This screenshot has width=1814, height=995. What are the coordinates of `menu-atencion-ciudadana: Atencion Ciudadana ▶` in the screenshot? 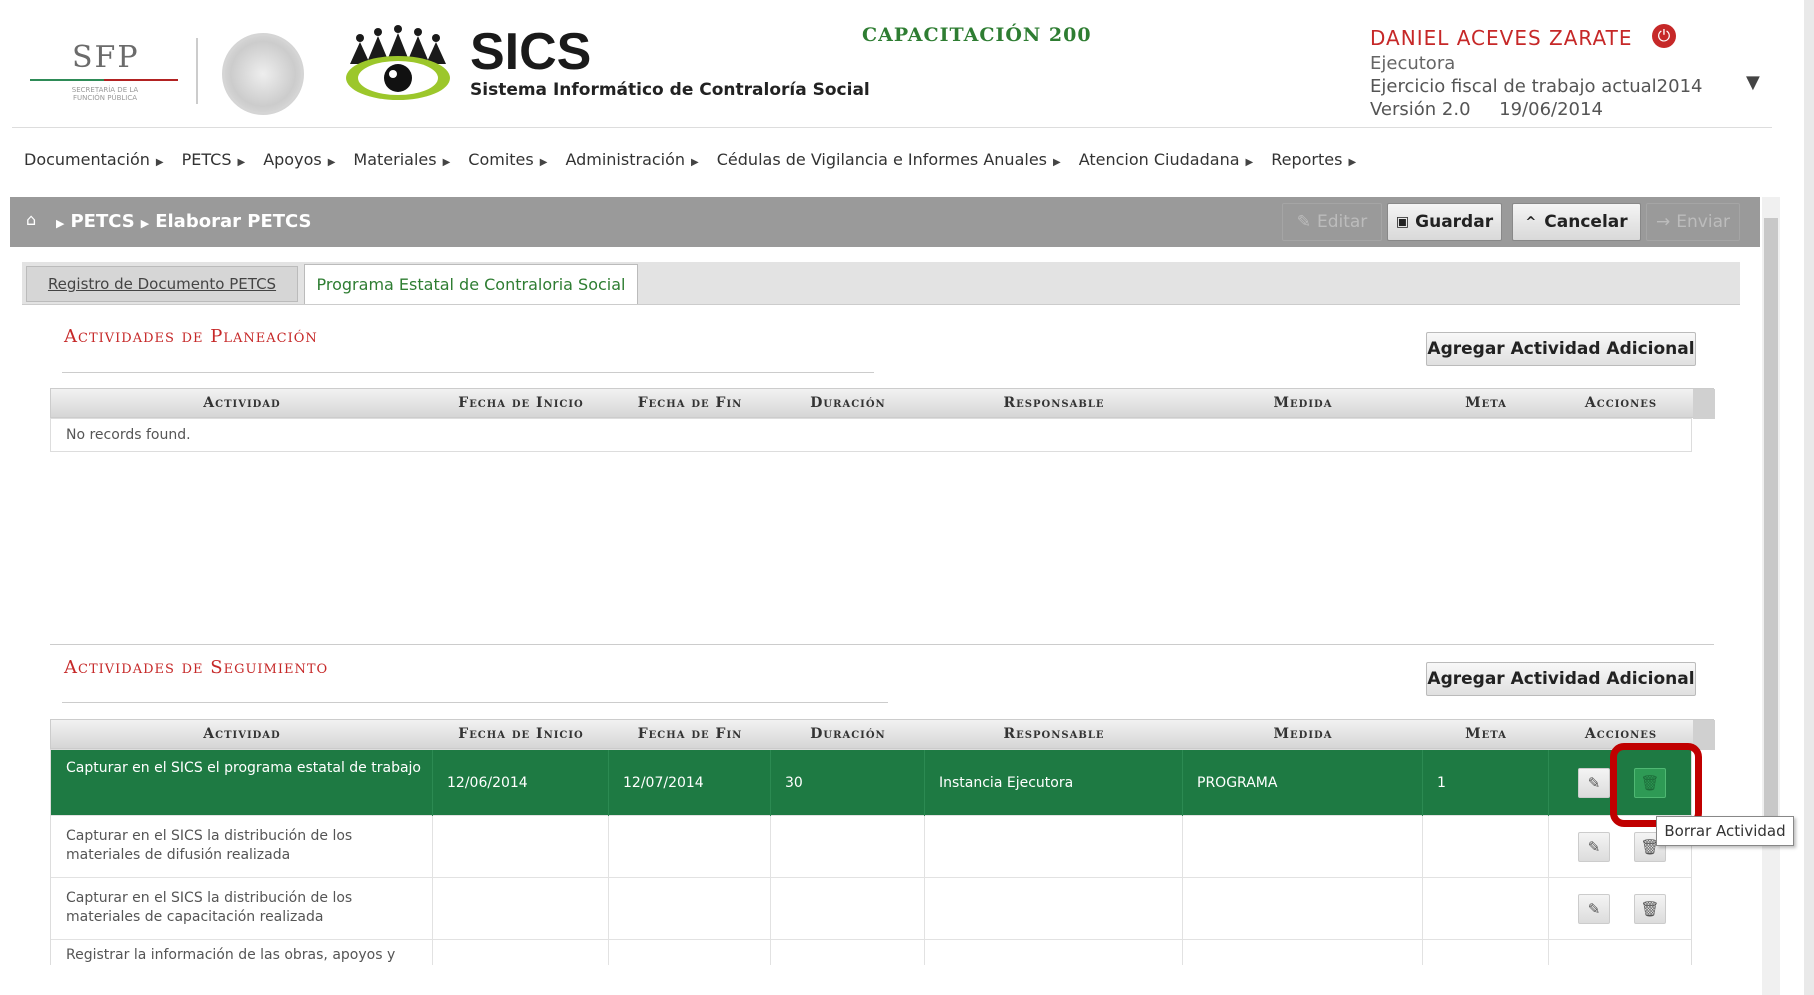 It's located at (1166, 162).